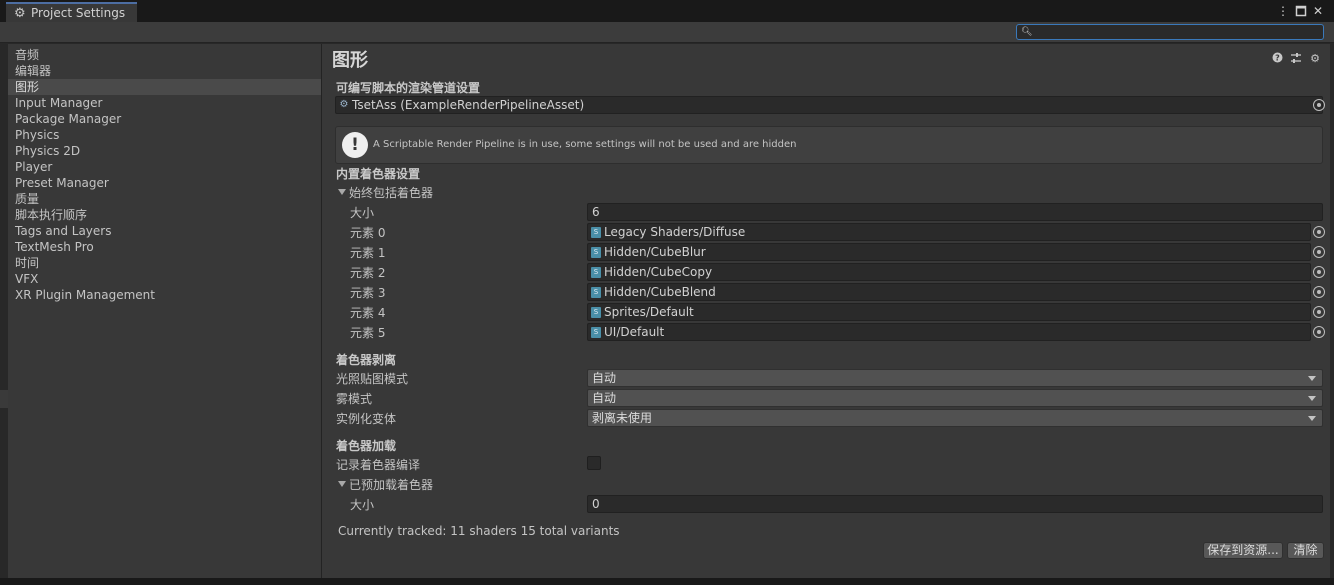 Image resolution: width=1334 pixels, height=585 pixels. Describe the element at coordinates (955, 378) in the screenshot. I see `lightmap-modes-dropdown: 自动` at that location.